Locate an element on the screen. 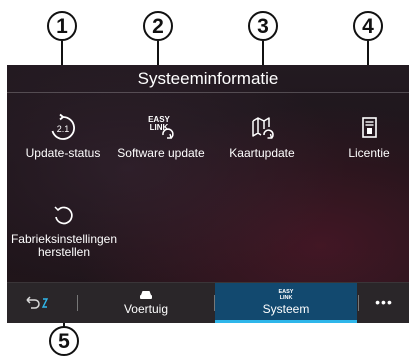 This screenshot has width=416, height=357. map-update-icon is located at coordinates (263, 128).